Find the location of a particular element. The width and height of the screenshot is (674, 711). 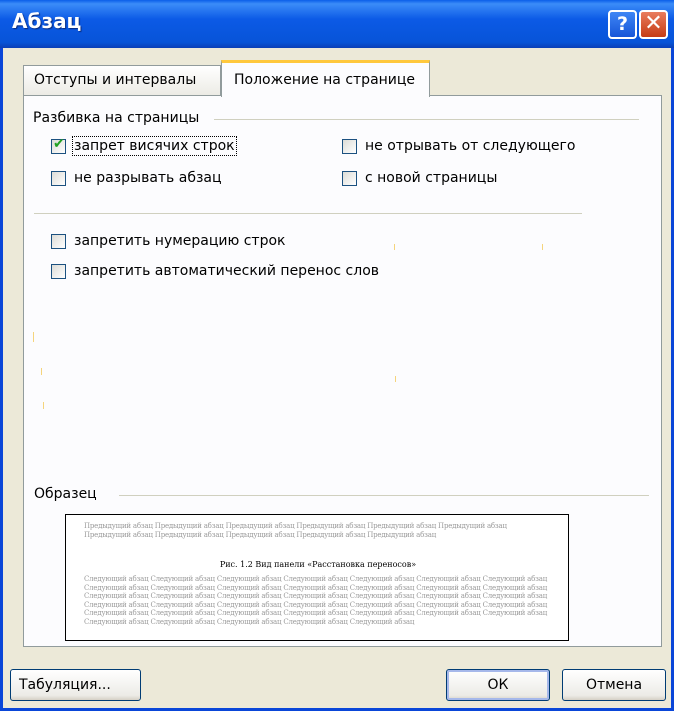

checkbox-box: ✔ is located at coordinates (58, 144).